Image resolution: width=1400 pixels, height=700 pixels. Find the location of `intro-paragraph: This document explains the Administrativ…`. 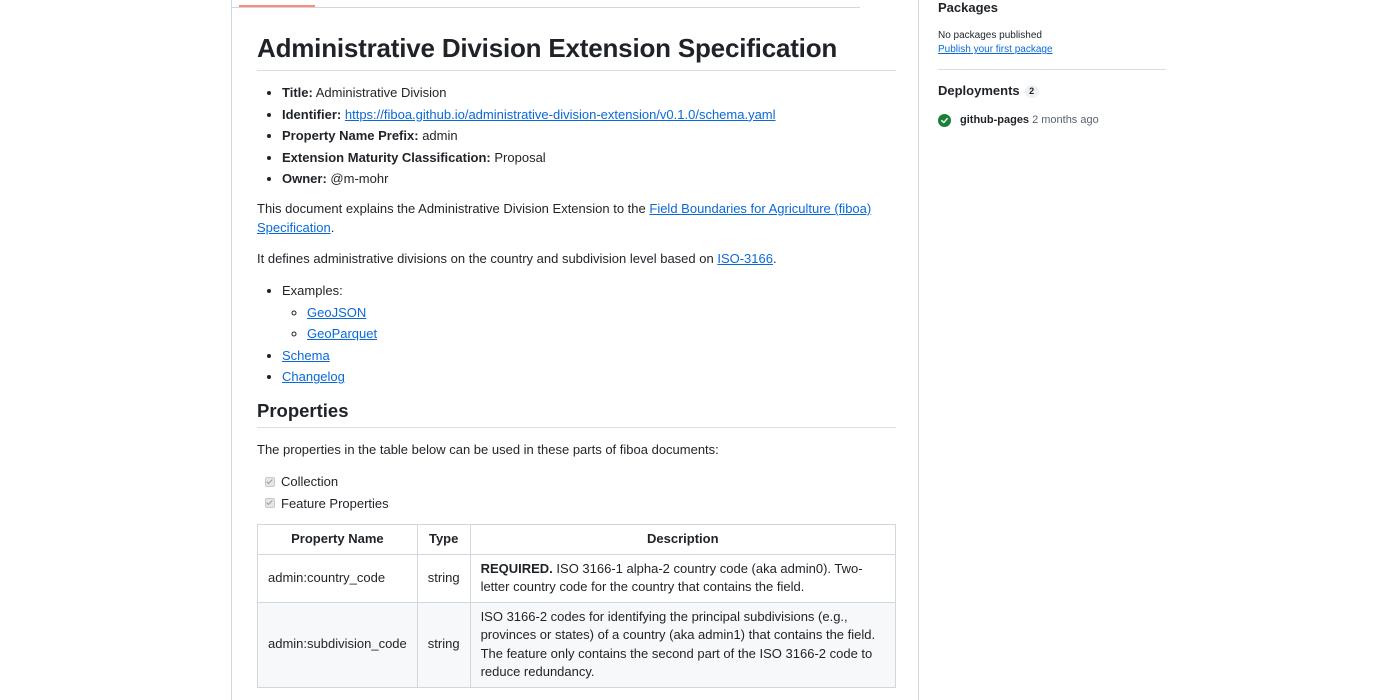

intro-paragraph: This document explains the Administrativ… is located at coordinates (564, 218).